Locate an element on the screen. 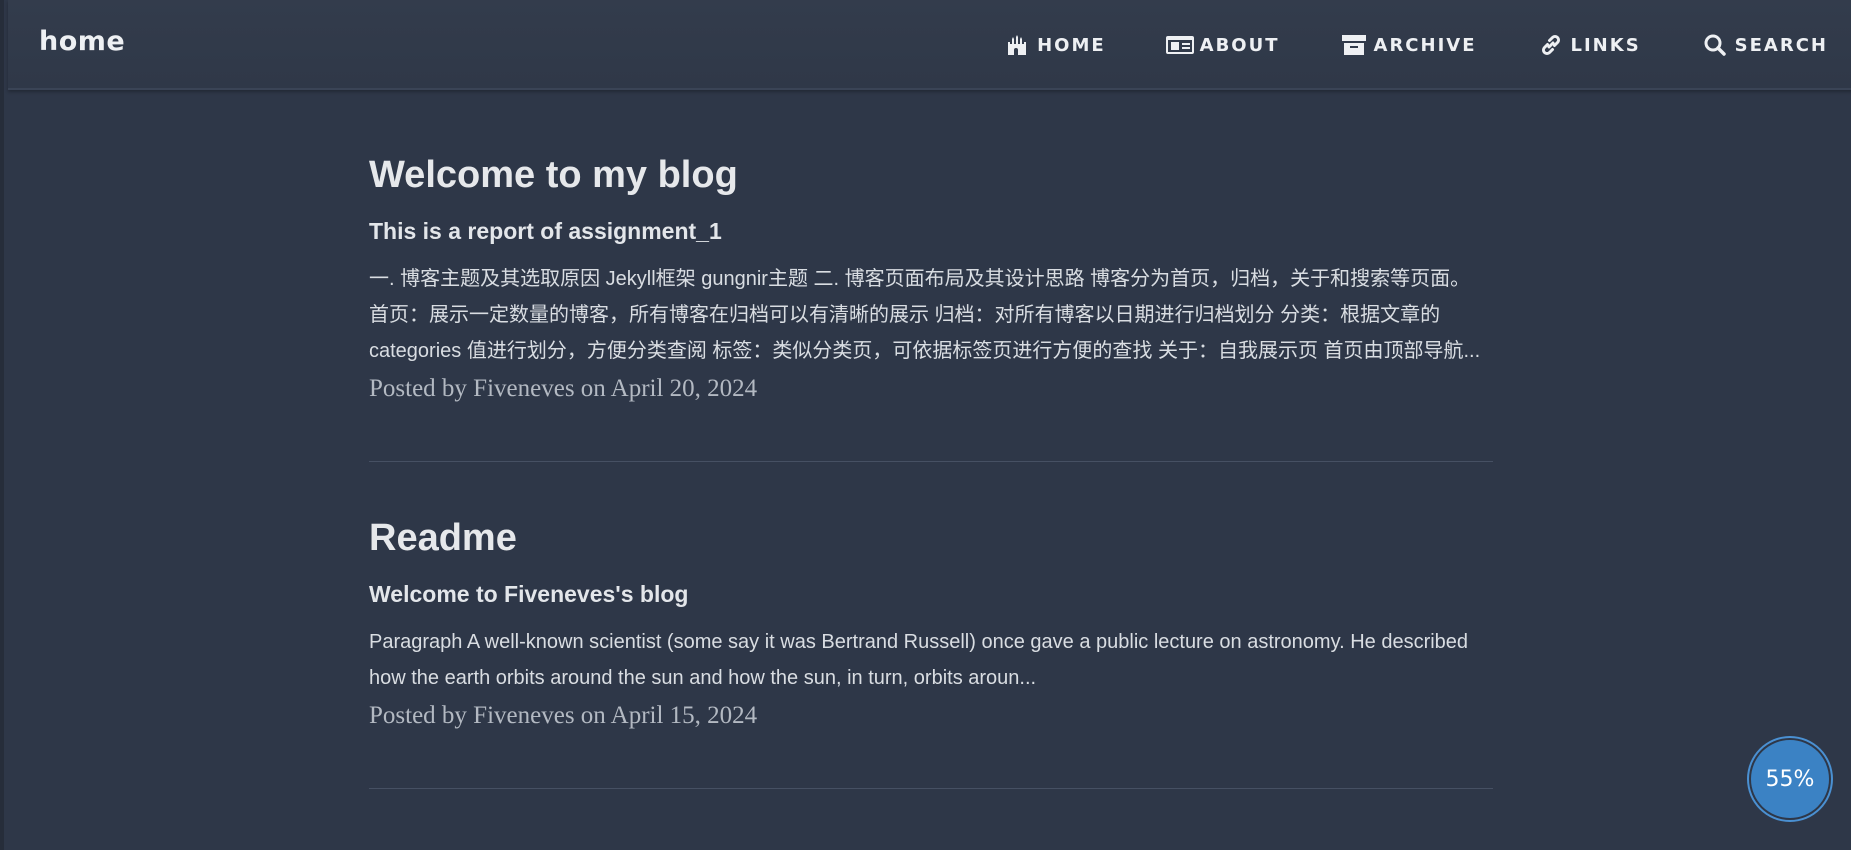  navbar: home HOME ABOUT ARCHIVE LINKS SEARCH is located at coordinates (929, 45).